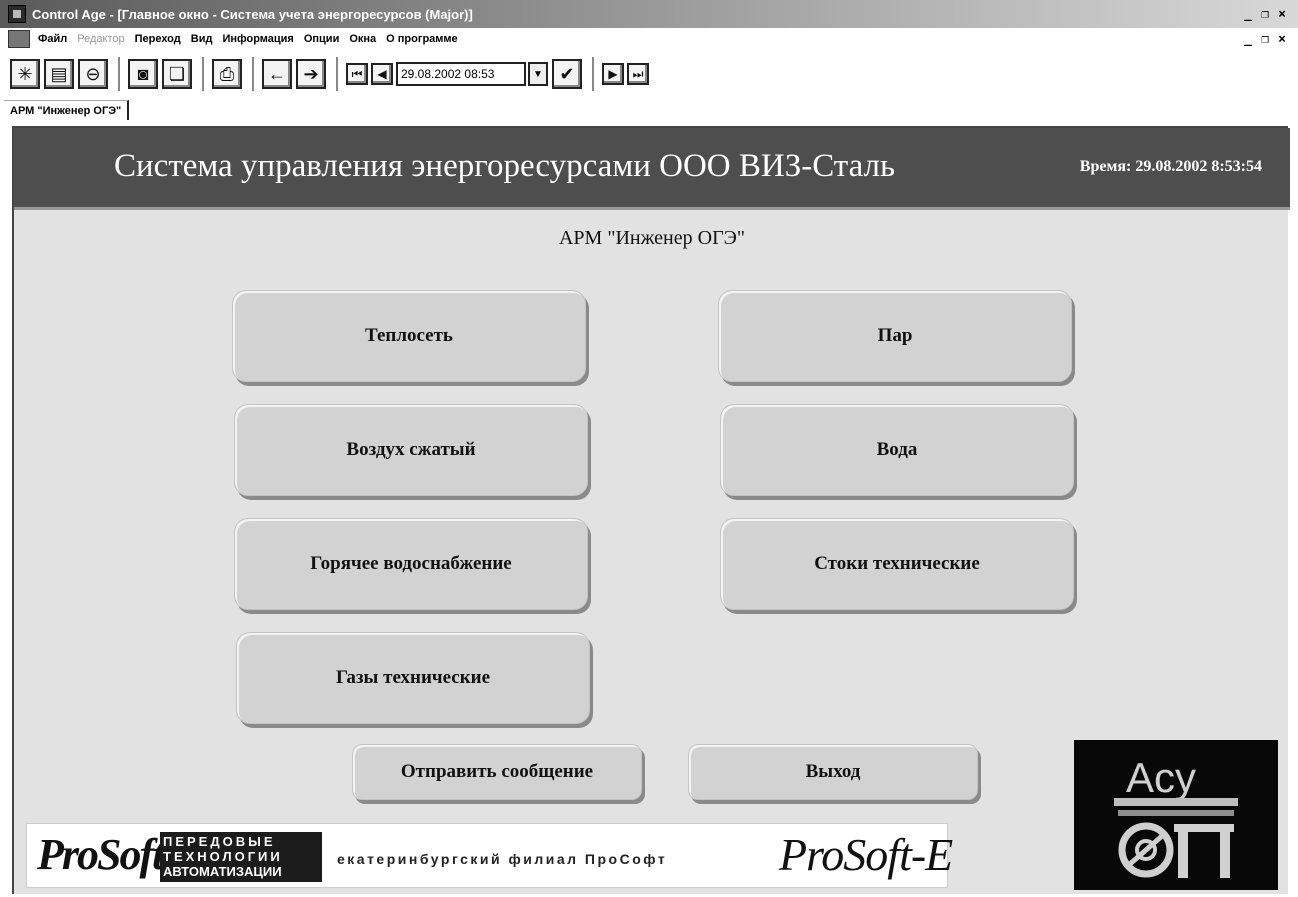 This screenshot has width=1298, height=897. What do you see at coordinates (1282, 14) in the screenshot?
I see `close-icon: ×` at bounding box center [1282, 14].